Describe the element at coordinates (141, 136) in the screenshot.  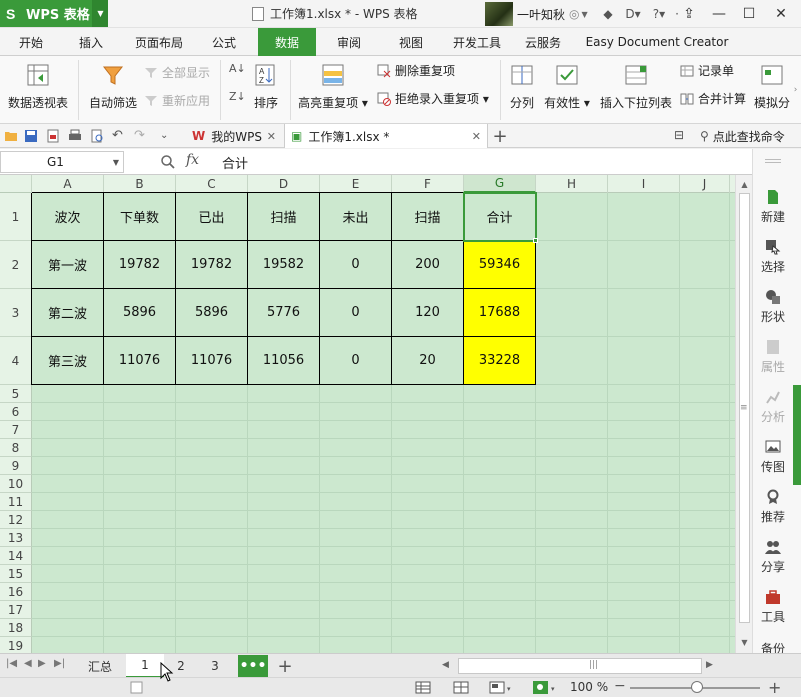
I see `redo-icon: ↷` at that location.